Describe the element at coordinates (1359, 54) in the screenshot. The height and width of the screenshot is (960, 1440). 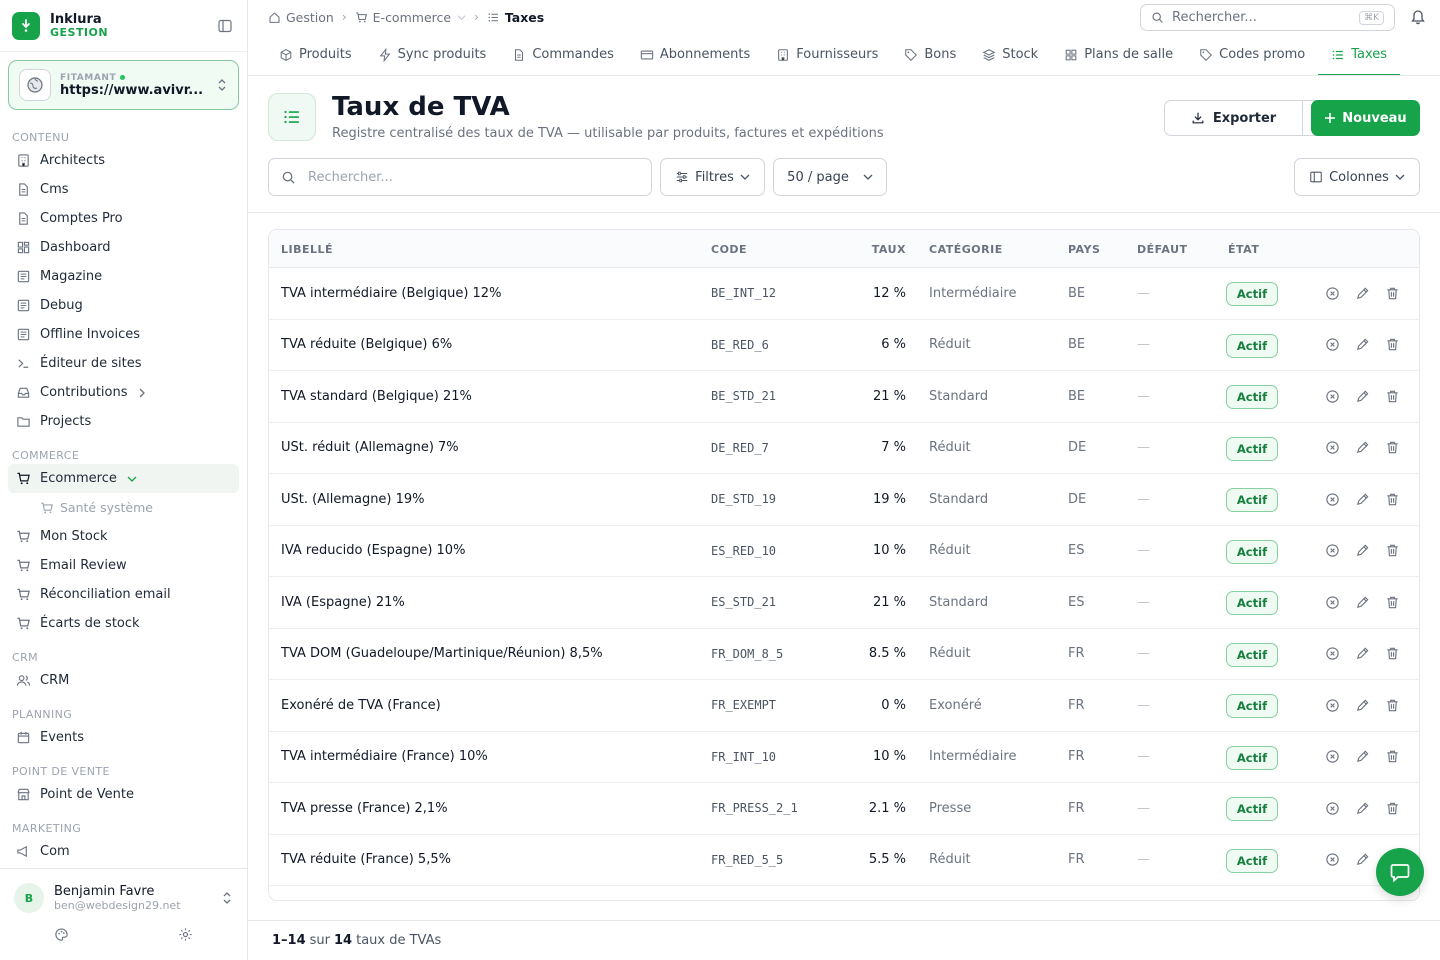
I see `tab-taxes: Taxes` at that location.